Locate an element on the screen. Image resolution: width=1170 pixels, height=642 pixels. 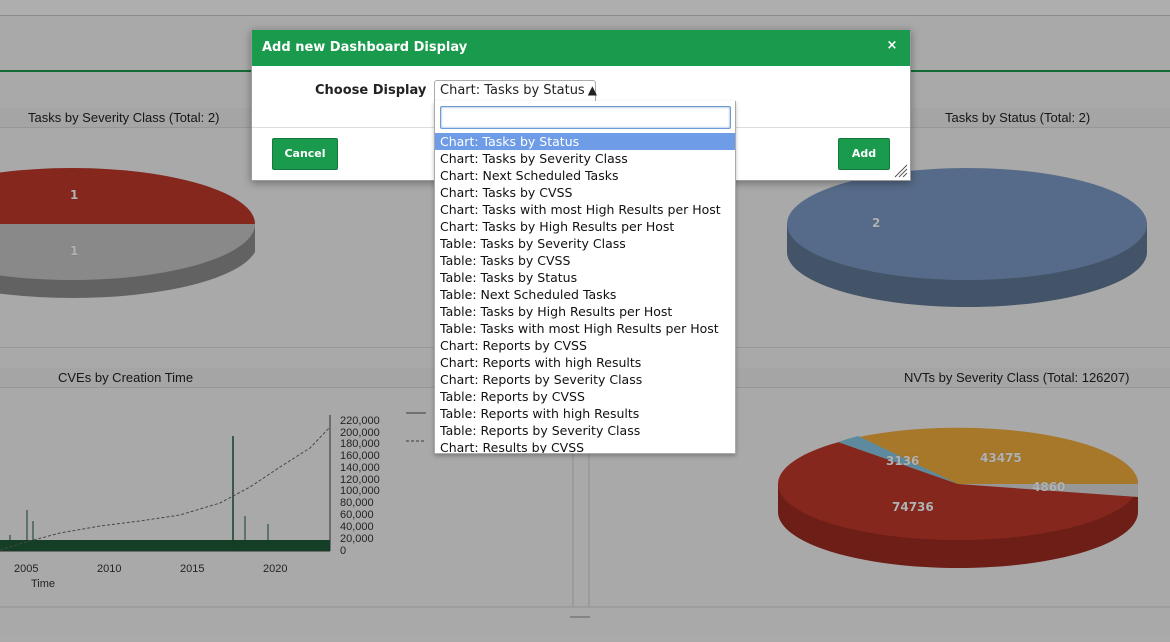
dropdown-search-input is located at coordinates (585, 117).